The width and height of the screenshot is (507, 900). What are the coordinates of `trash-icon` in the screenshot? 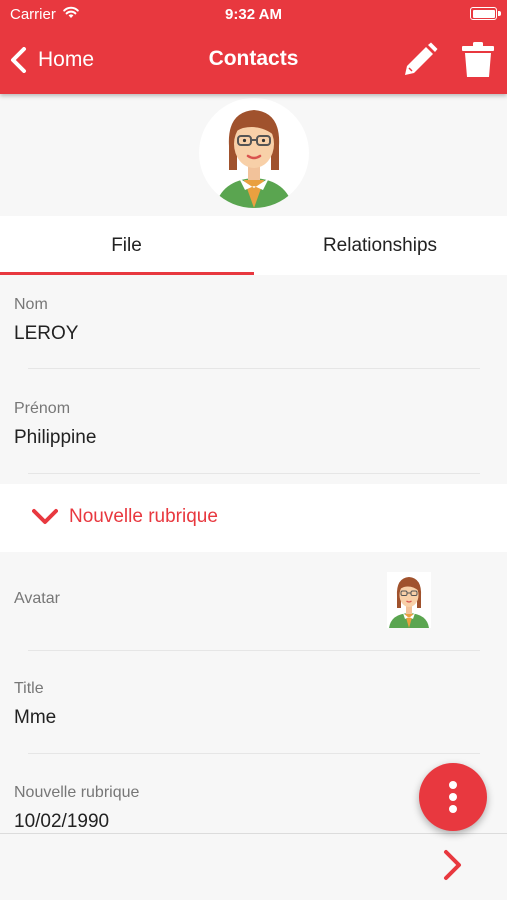 It's located at (478, 60).